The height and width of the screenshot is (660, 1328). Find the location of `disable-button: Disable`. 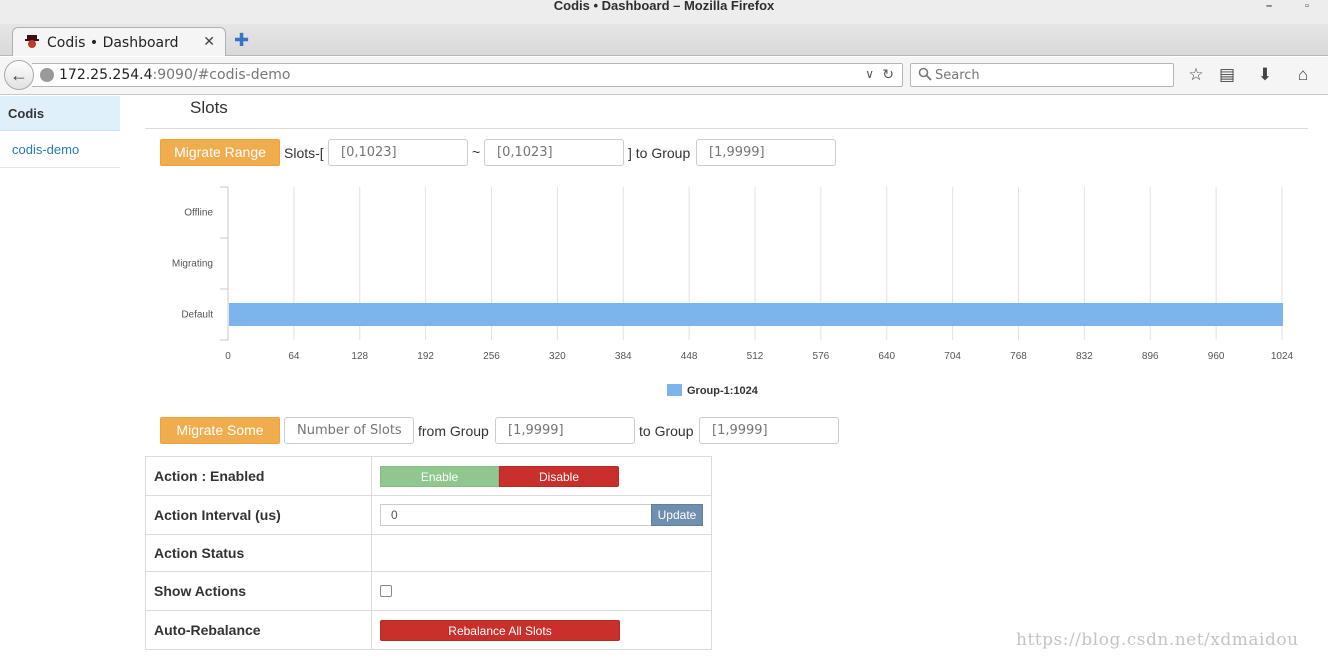

disable-button: Disable is located at coordinates (559, 476).